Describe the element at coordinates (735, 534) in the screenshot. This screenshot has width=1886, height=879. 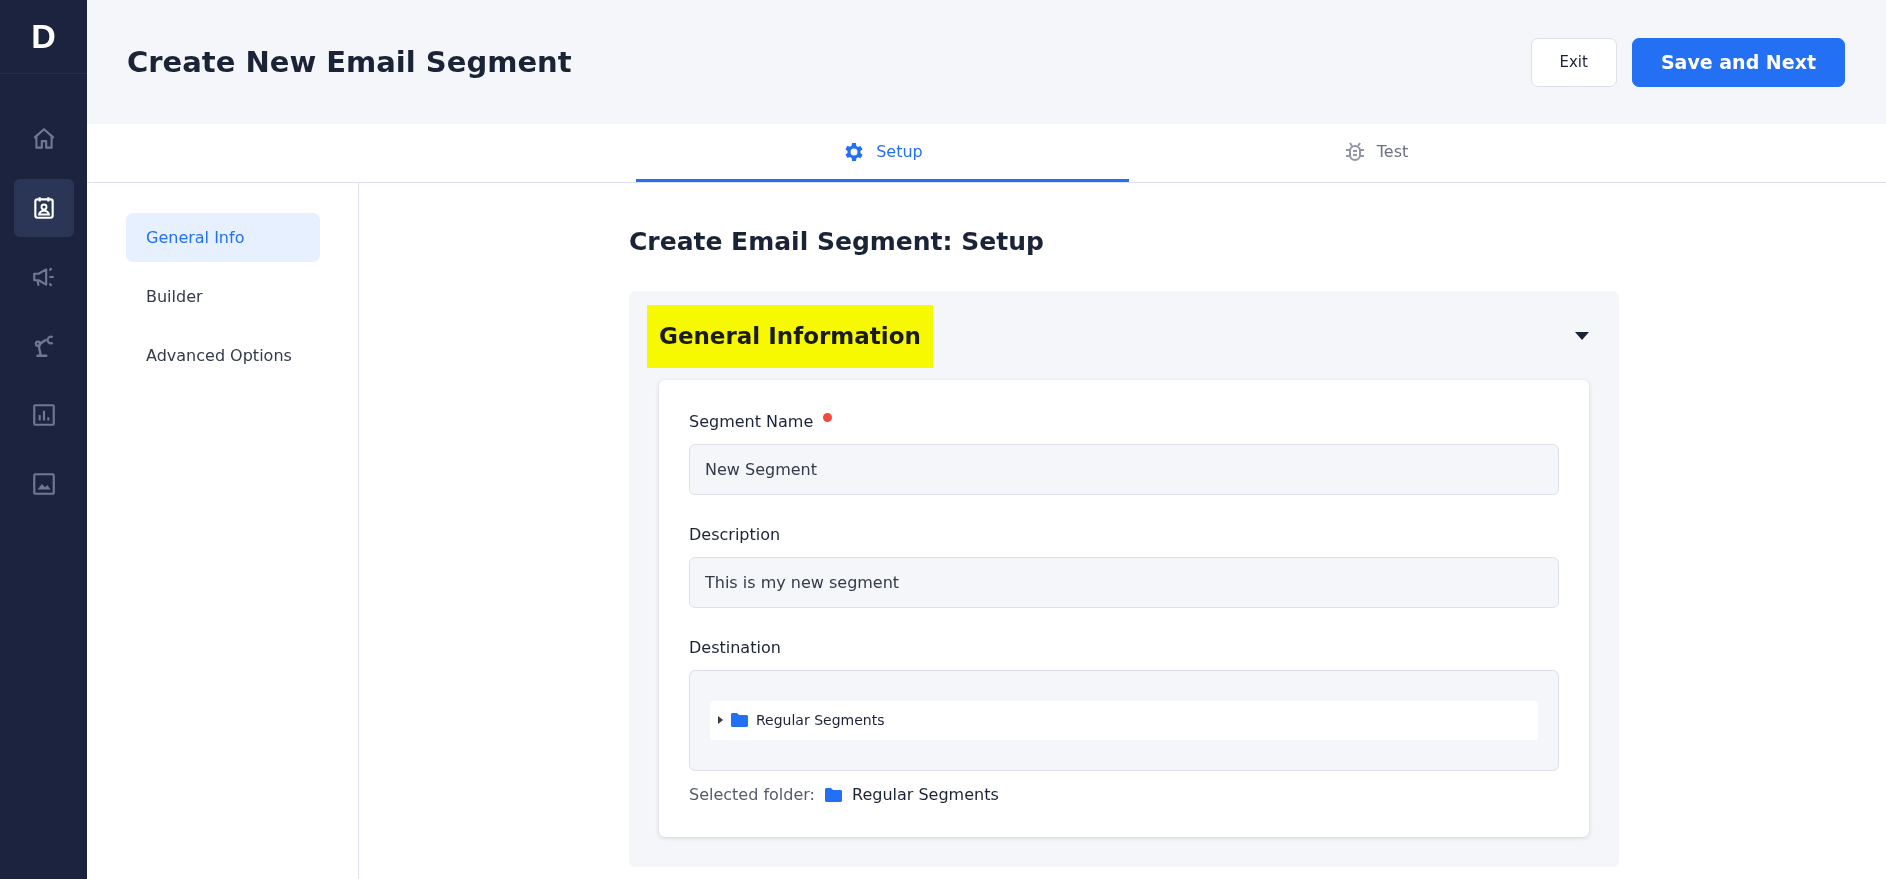
I see `field-label: Description` at that location.